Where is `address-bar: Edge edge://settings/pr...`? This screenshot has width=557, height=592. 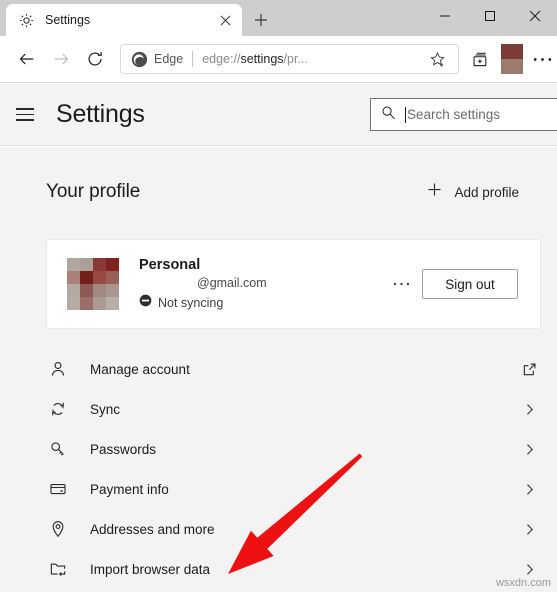 address-bar: Edge edge://settings/pr... is located at coordinates (289, 59).